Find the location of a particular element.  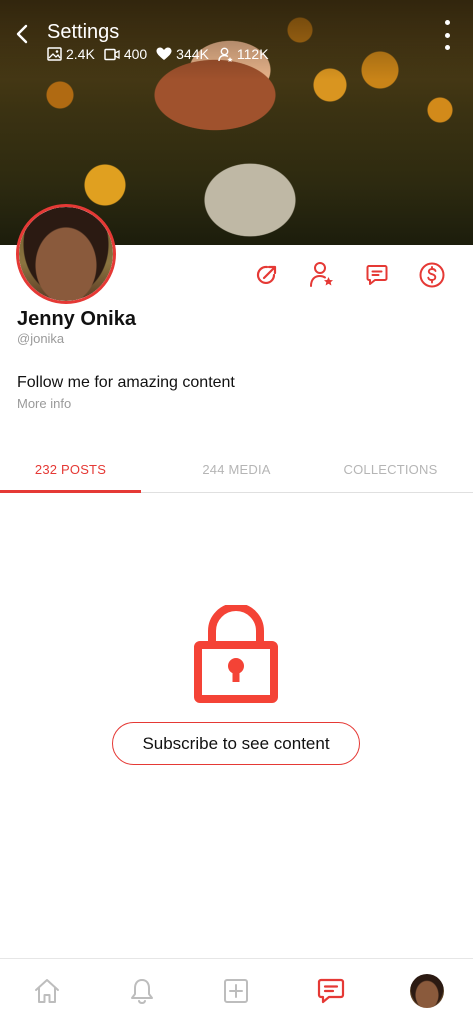

avatar-image is located at coordinates (66, 254).